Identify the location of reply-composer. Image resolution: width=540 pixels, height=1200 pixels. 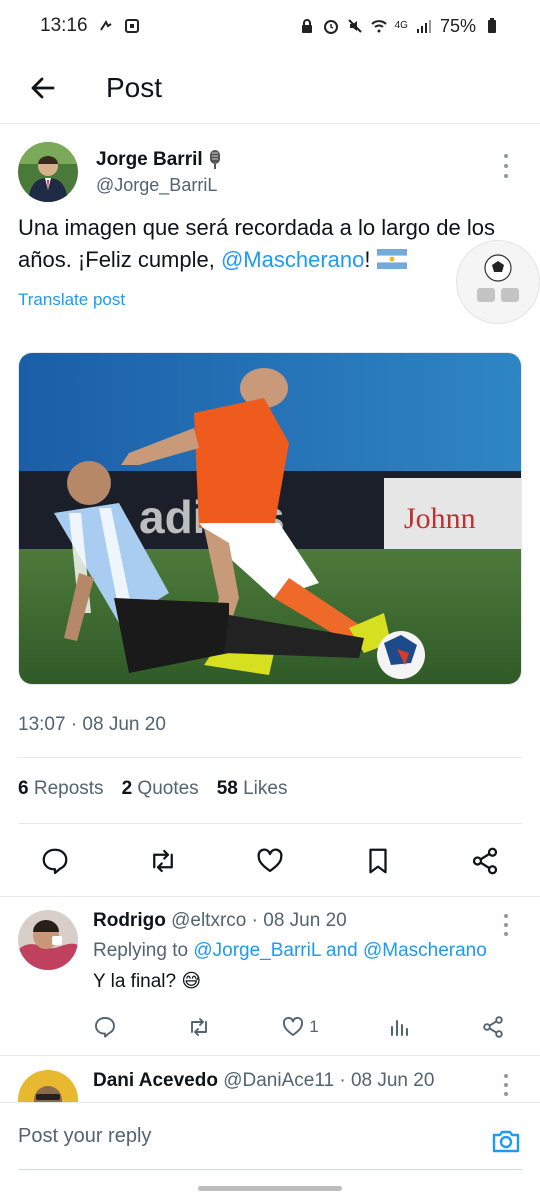
(270, 1137).